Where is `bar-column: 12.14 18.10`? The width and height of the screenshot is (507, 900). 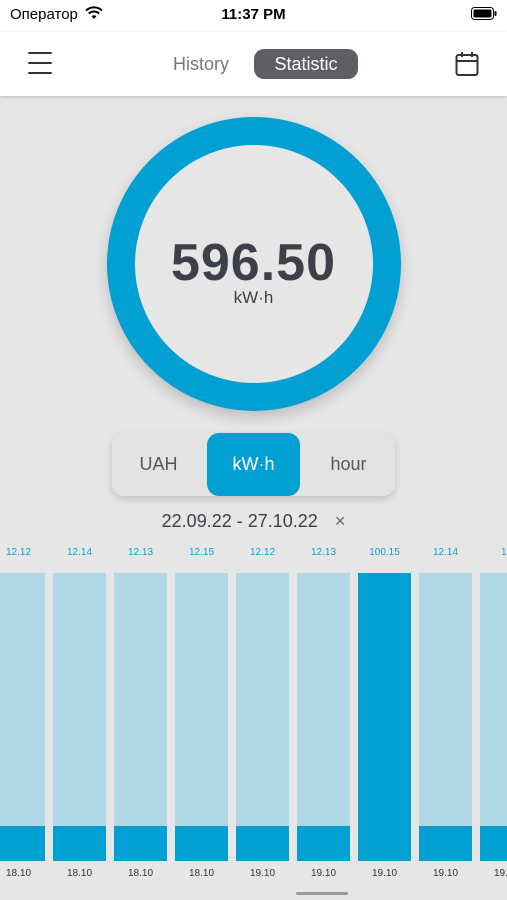
bar-column: 12.14 18.10 is located at coordinates (79, 715).